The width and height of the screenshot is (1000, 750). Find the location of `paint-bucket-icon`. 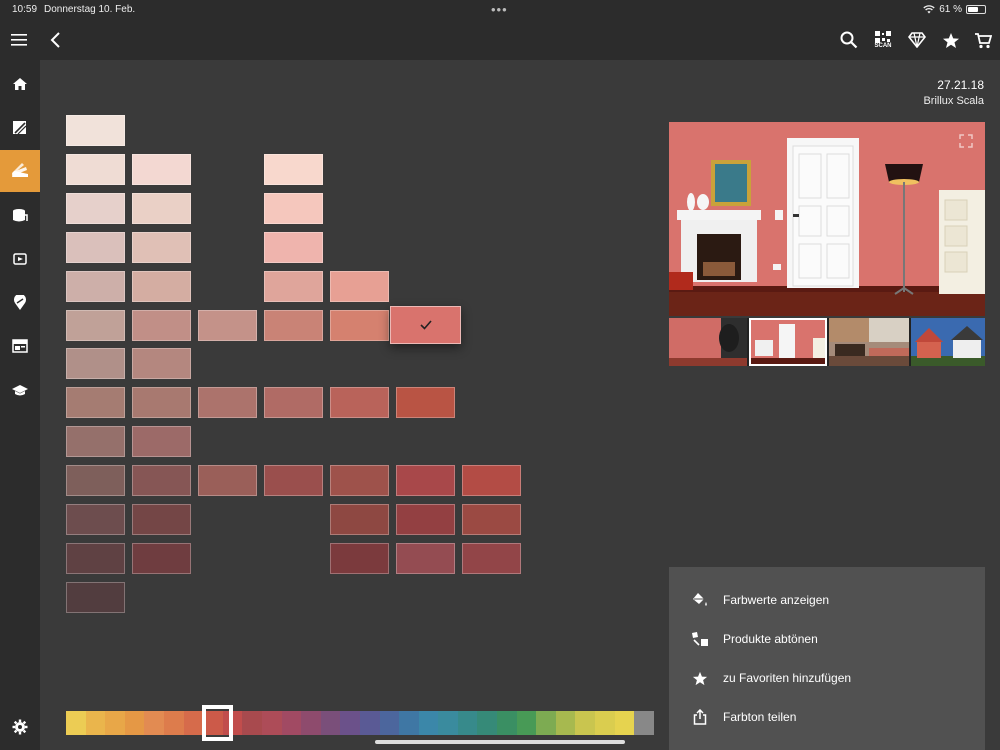

paint-bucket-icon is located at coordinates (20, 216).